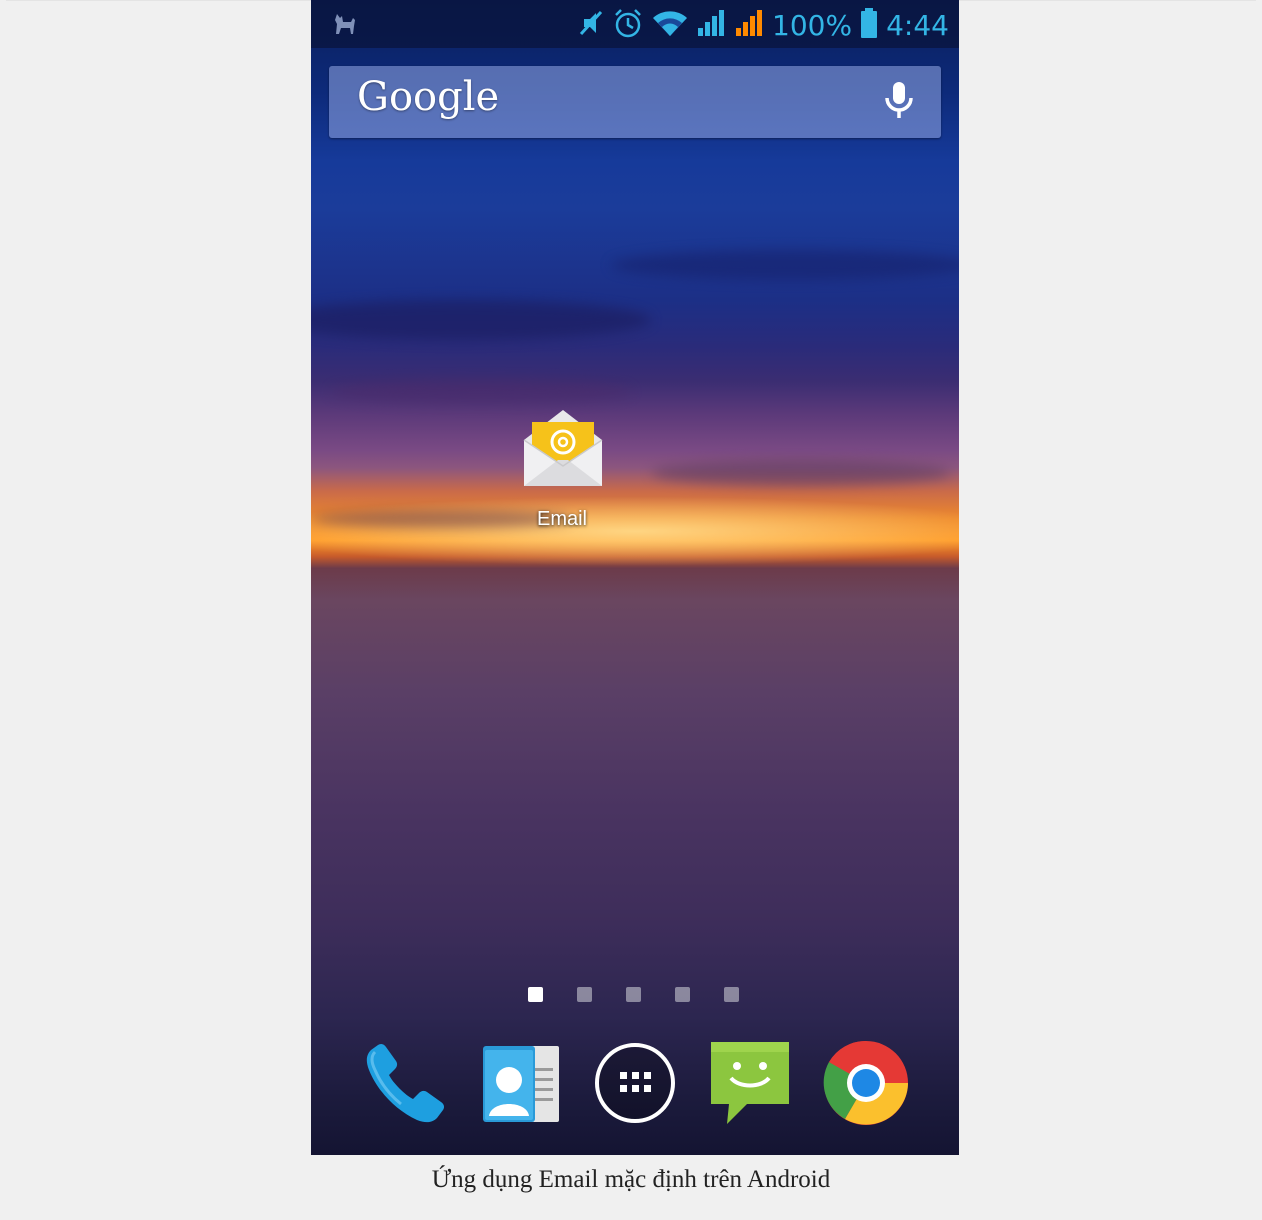 This screenshot has height=1220, width=1262. I want to click on page-indicator, so click(633, 994).